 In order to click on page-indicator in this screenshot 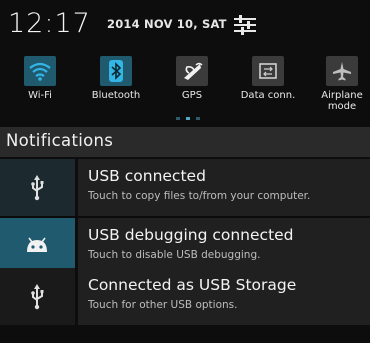, I will do `click(191, 118)`.